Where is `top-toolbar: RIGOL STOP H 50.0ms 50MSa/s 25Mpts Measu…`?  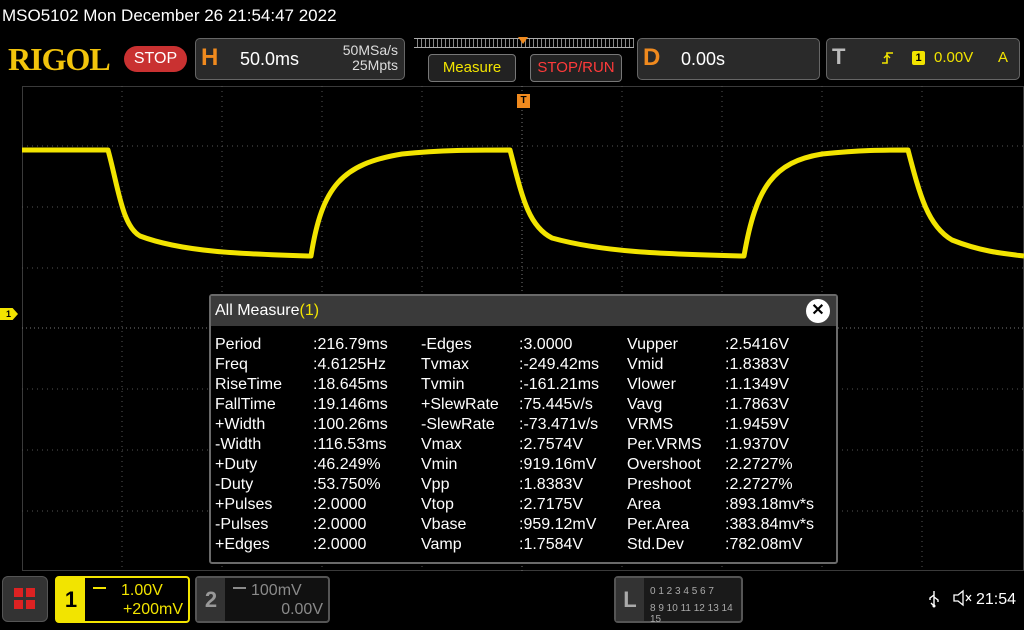 top-toolbar: RIGOL STOP H 50.0ms 50MSa/s 25Mpts Measu… is located at coordinates (512, 60).